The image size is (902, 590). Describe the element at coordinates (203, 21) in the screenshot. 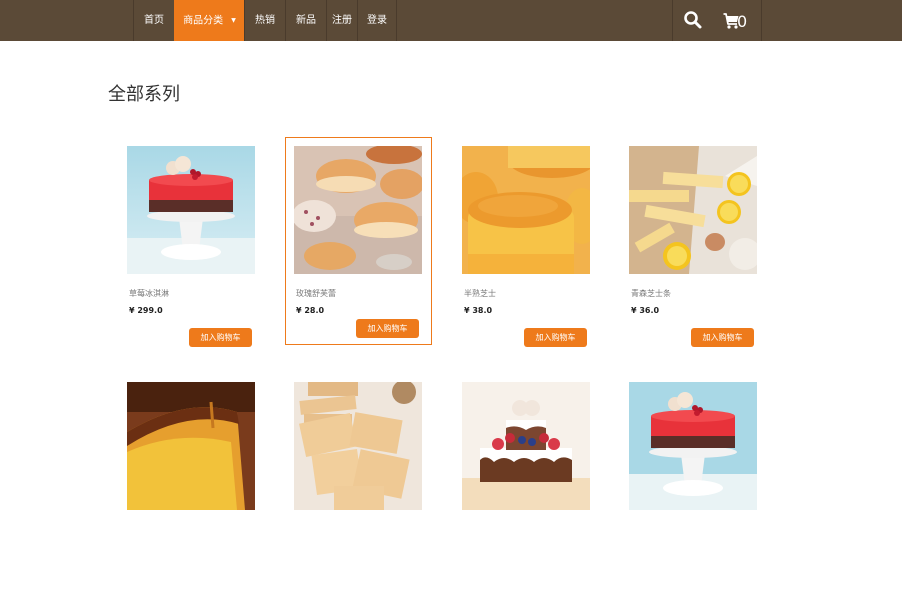

I see `nav-item-categories-label: 商品分类` at that location.